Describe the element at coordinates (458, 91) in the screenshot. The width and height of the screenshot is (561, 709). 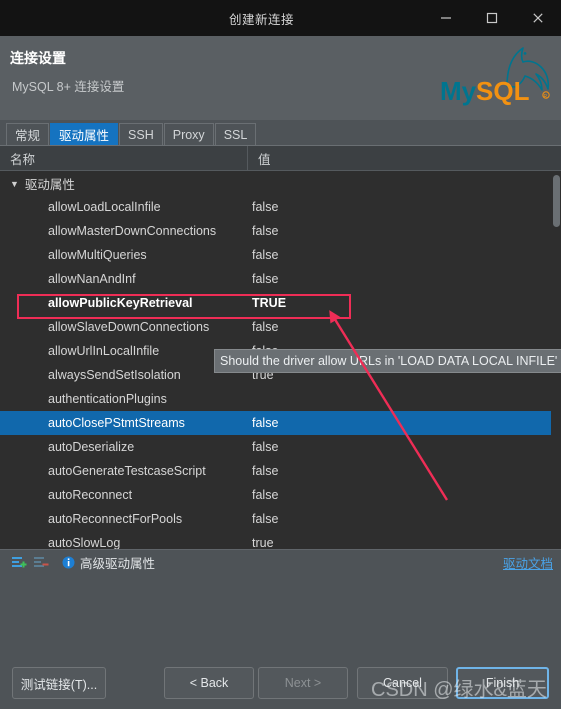
I see `svg-text: My` at that location.